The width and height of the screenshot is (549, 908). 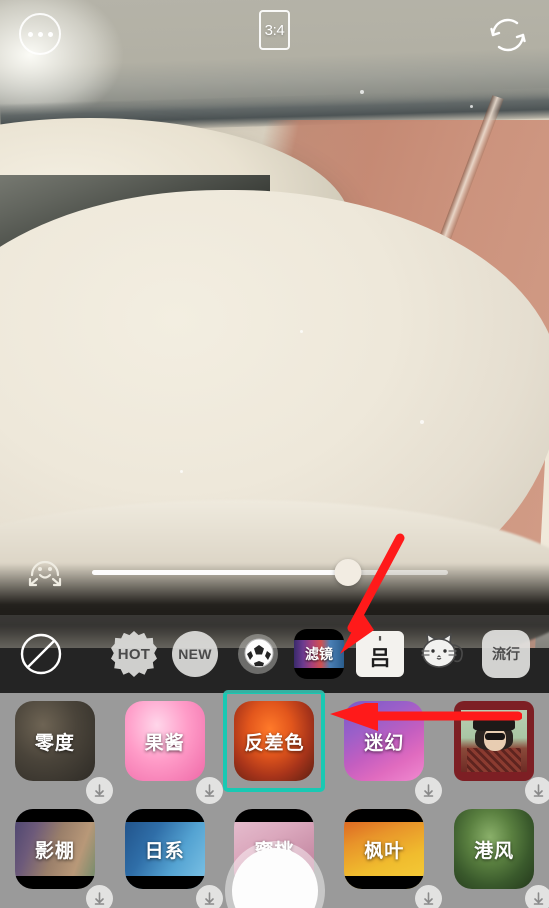 I want to click on filter-label: 港风, so click(x=494, y=851).